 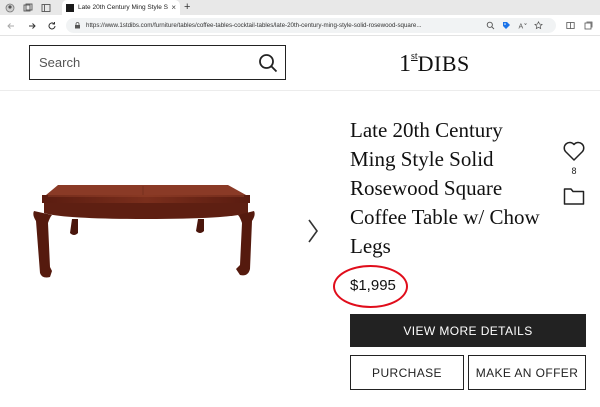 What do you see at coordinates (574, 196) in the screenshot?
I see `folder-icon` at bounding box center [574, 196].